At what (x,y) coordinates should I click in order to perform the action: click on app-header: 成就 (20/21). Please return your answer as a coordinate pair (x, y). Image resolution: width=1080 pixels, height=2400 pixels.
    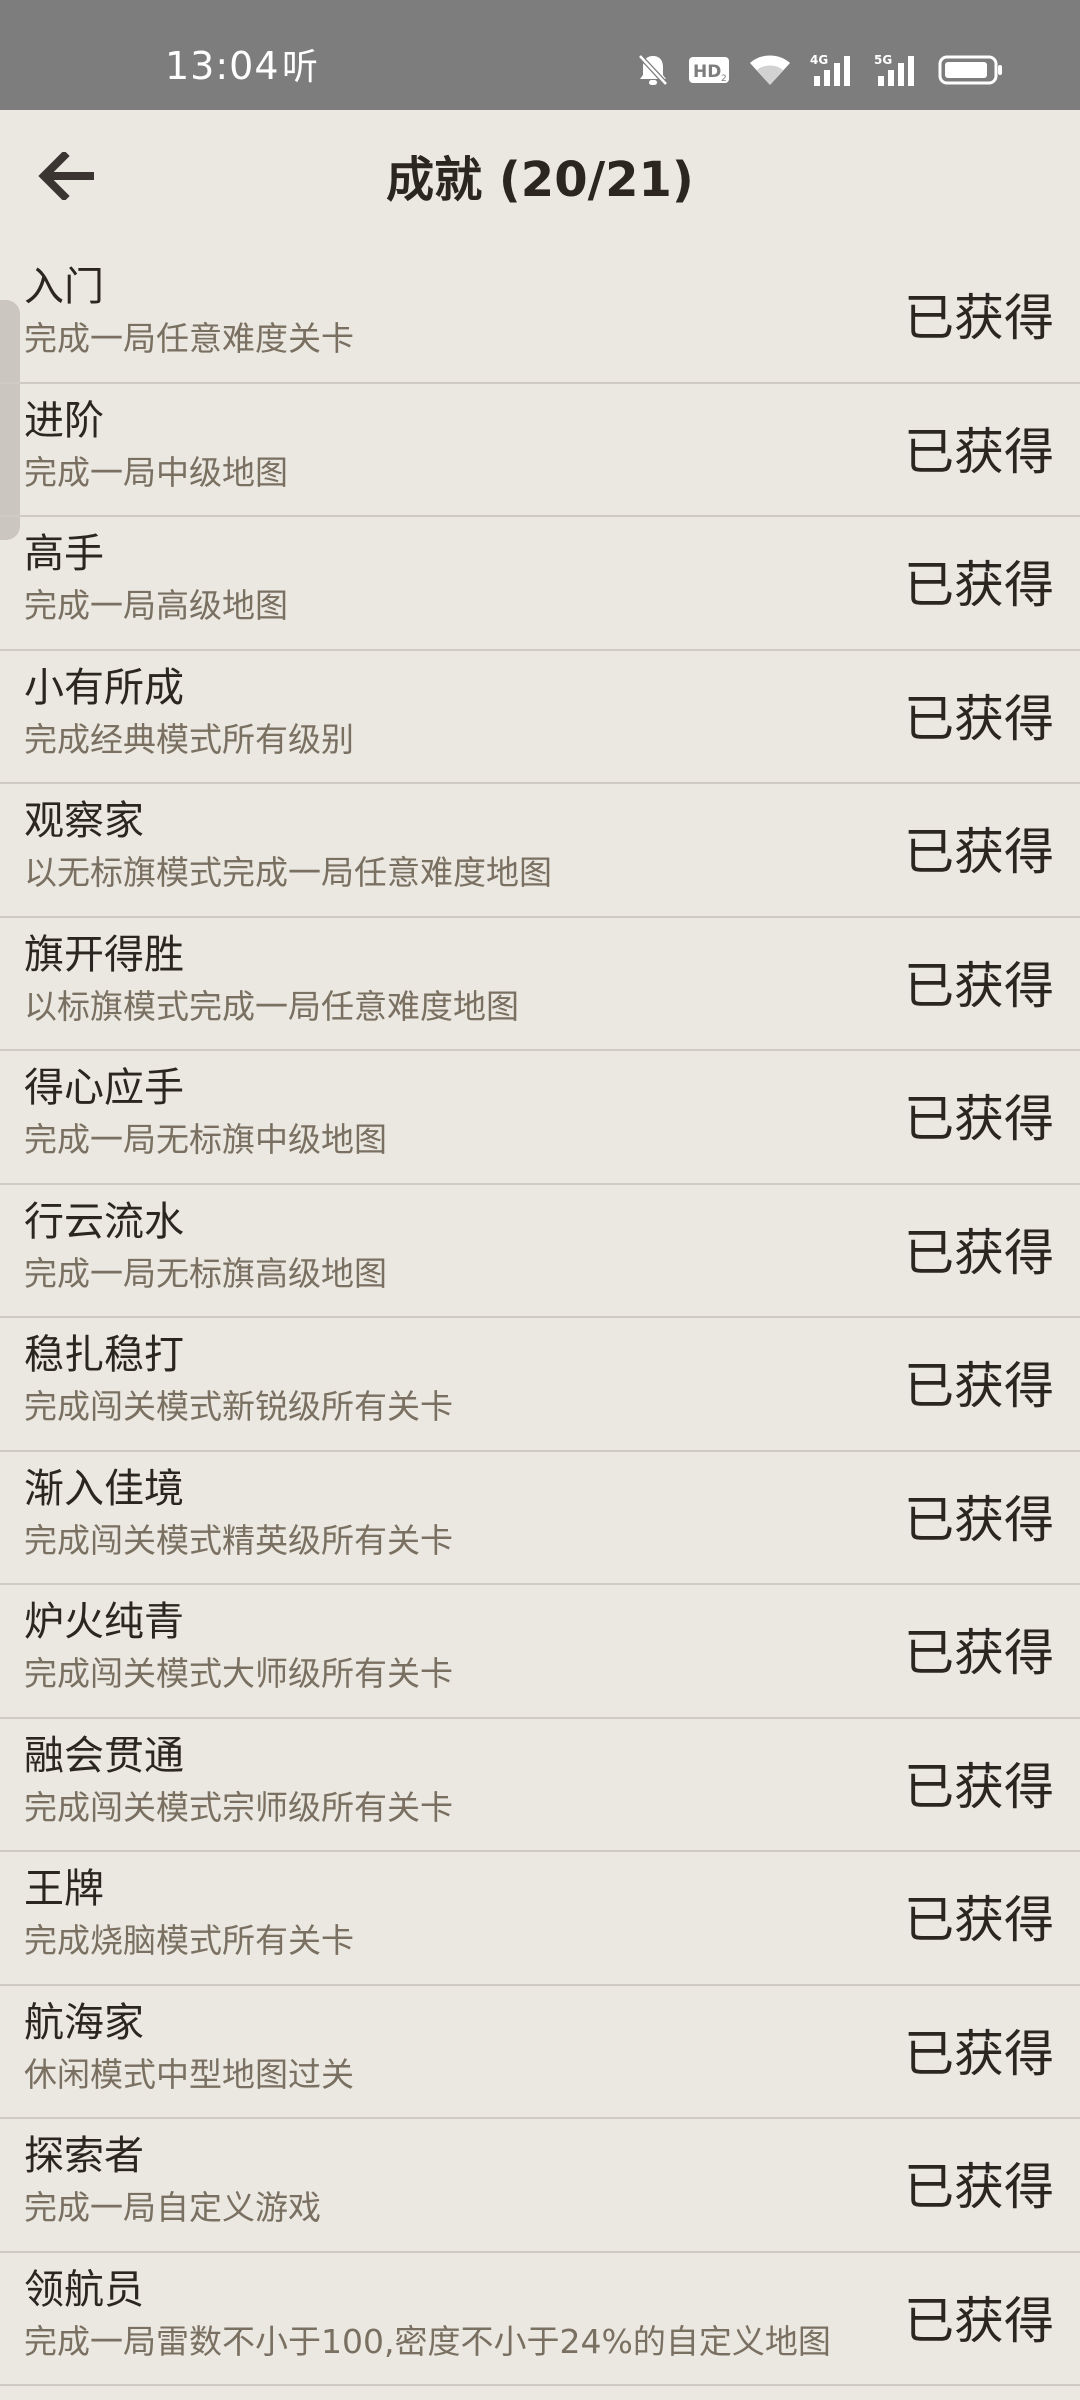
    Looking at the image, I should click on (540, 180).